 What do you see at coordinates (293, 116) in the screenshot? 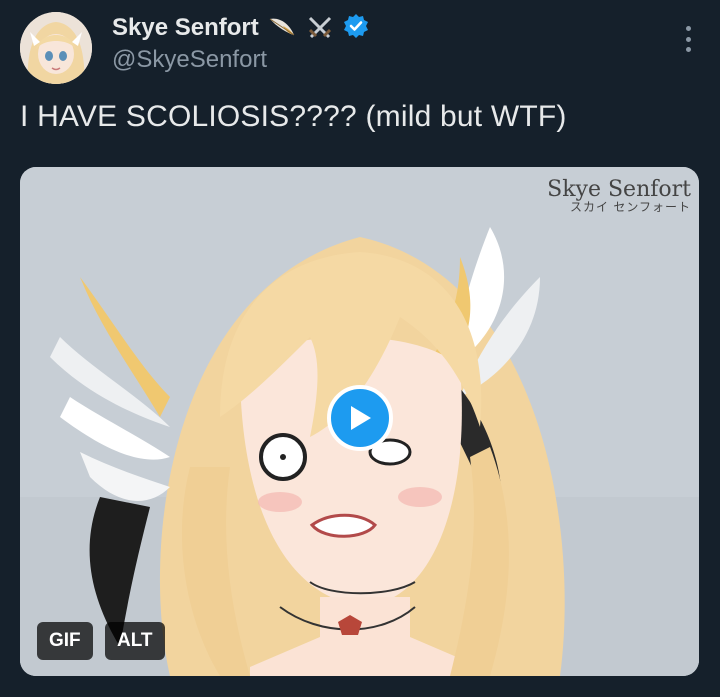
I see `tweet-text: I HAVE SCOLIOSIS???? (mild but WTF)` at bounding box center [293, 116].